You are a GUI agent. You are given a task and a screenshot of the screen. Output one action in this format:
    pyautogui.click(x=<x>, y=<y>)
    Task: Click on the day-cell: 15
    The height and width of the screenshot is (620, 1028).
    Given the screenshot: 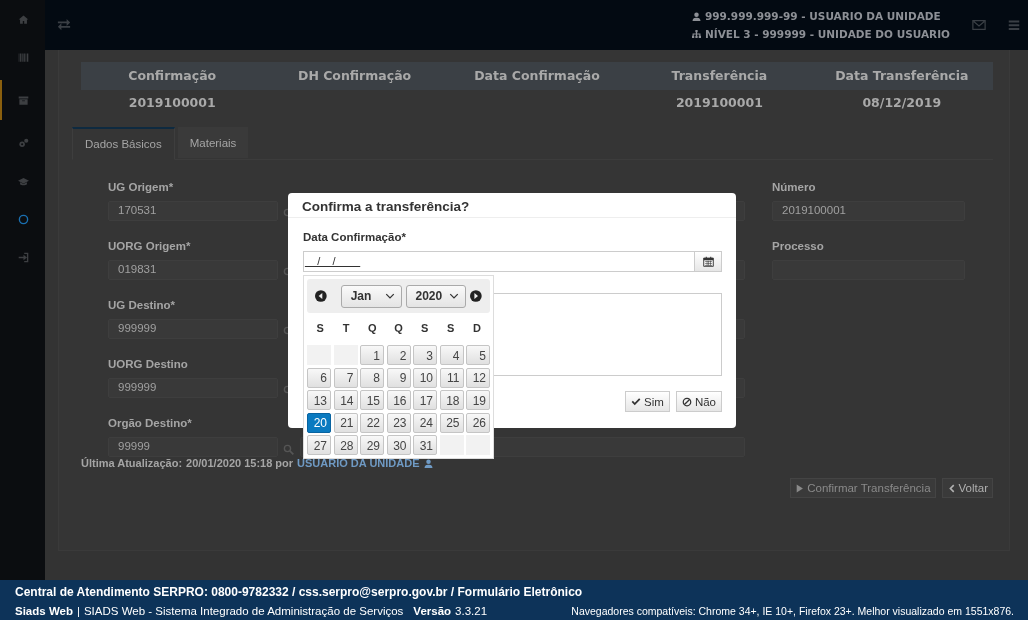 What is the action you would take?
    pyautogui.click(x=372, y=400)
    